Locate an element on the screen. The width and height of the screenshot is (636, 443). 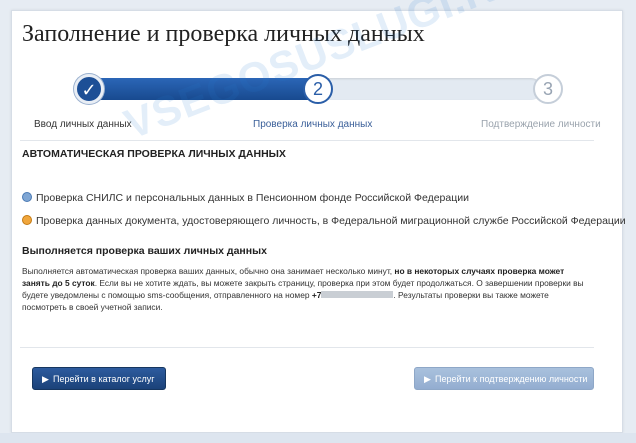
step-2-label: Проверка личных данных is located at coordinates (313, 124).